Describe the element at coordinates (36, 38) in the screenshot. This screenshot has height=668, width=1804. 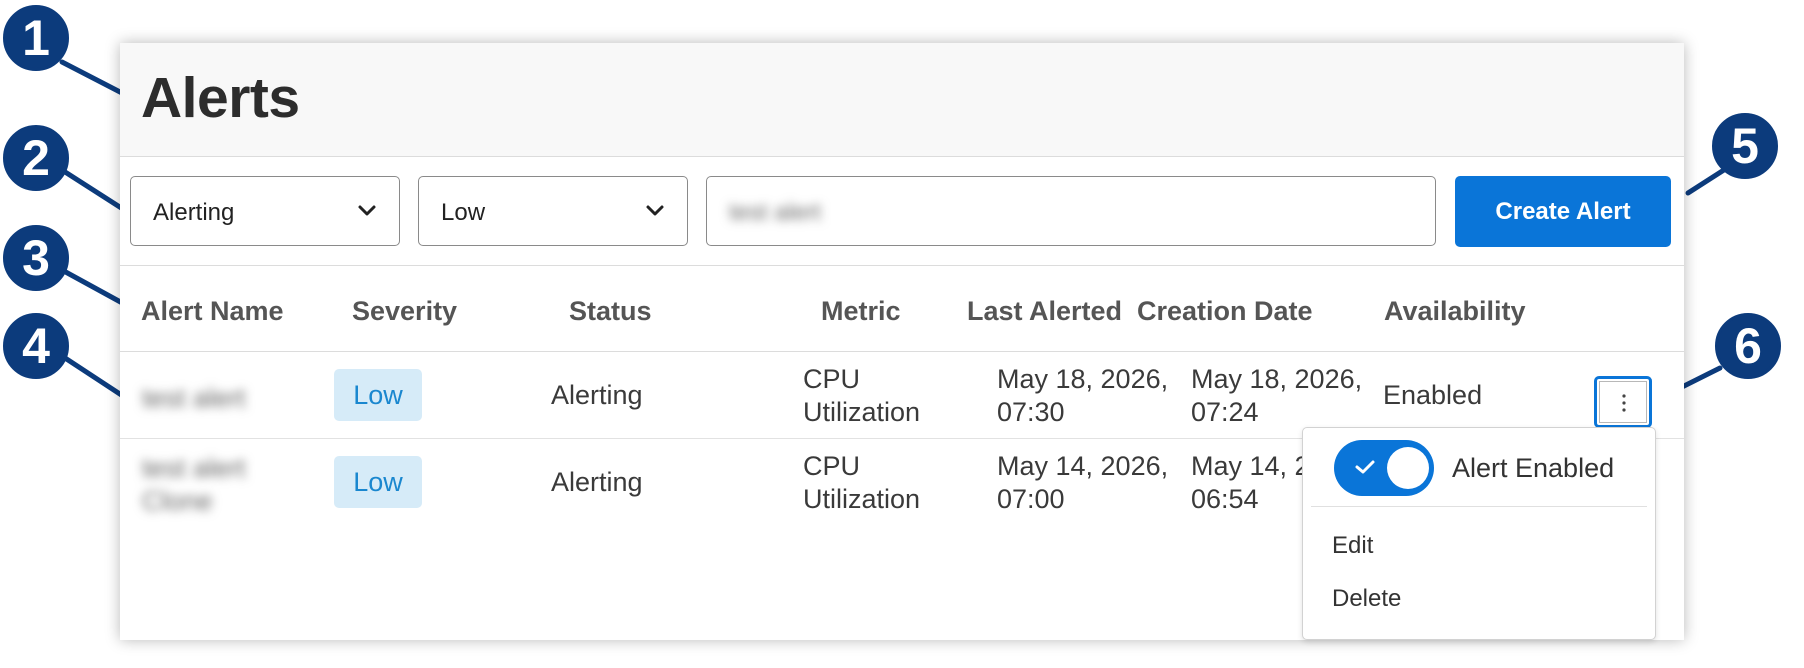
I see `callout-badge-1: 1` at that location.